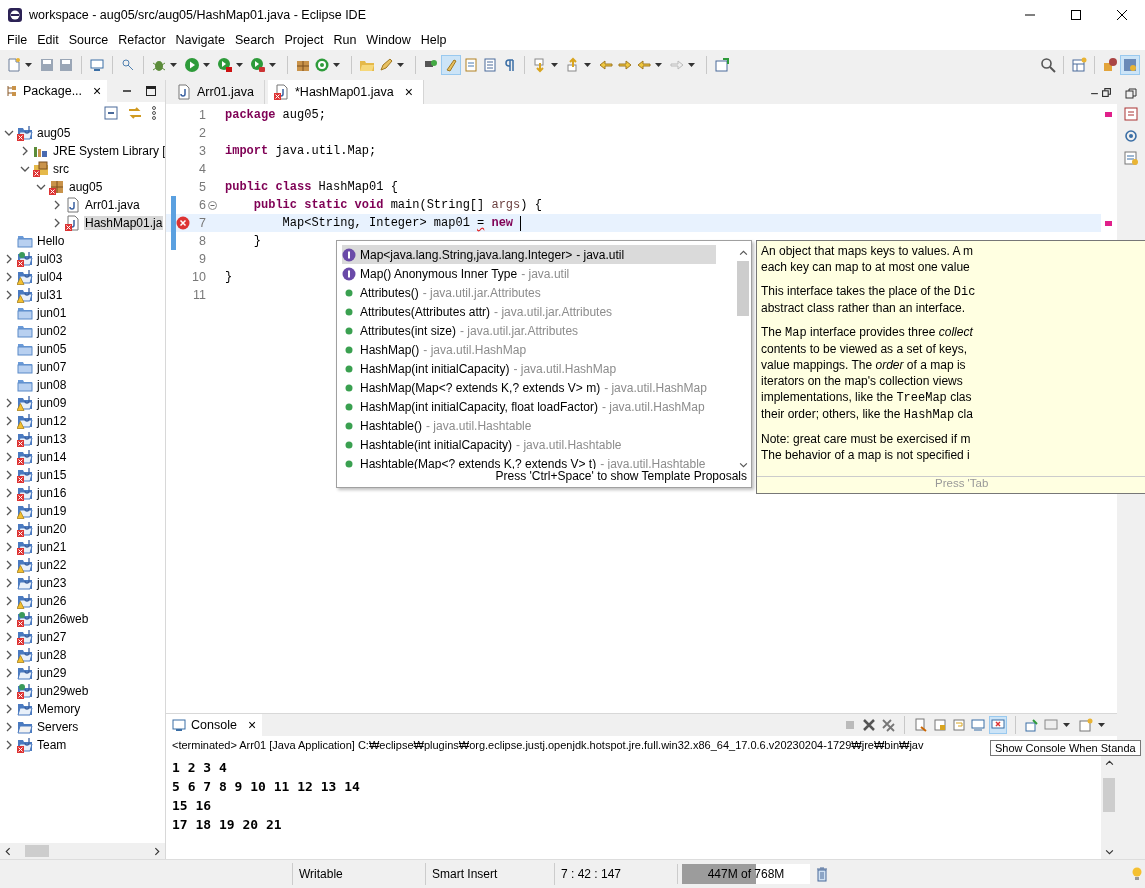 The height and width of the screenshot is (888, 1145). Describe the element at coordinates (529, 349) in the screenshot. I see `completion-item: HashMap() - java.util.HashMap` at that location.